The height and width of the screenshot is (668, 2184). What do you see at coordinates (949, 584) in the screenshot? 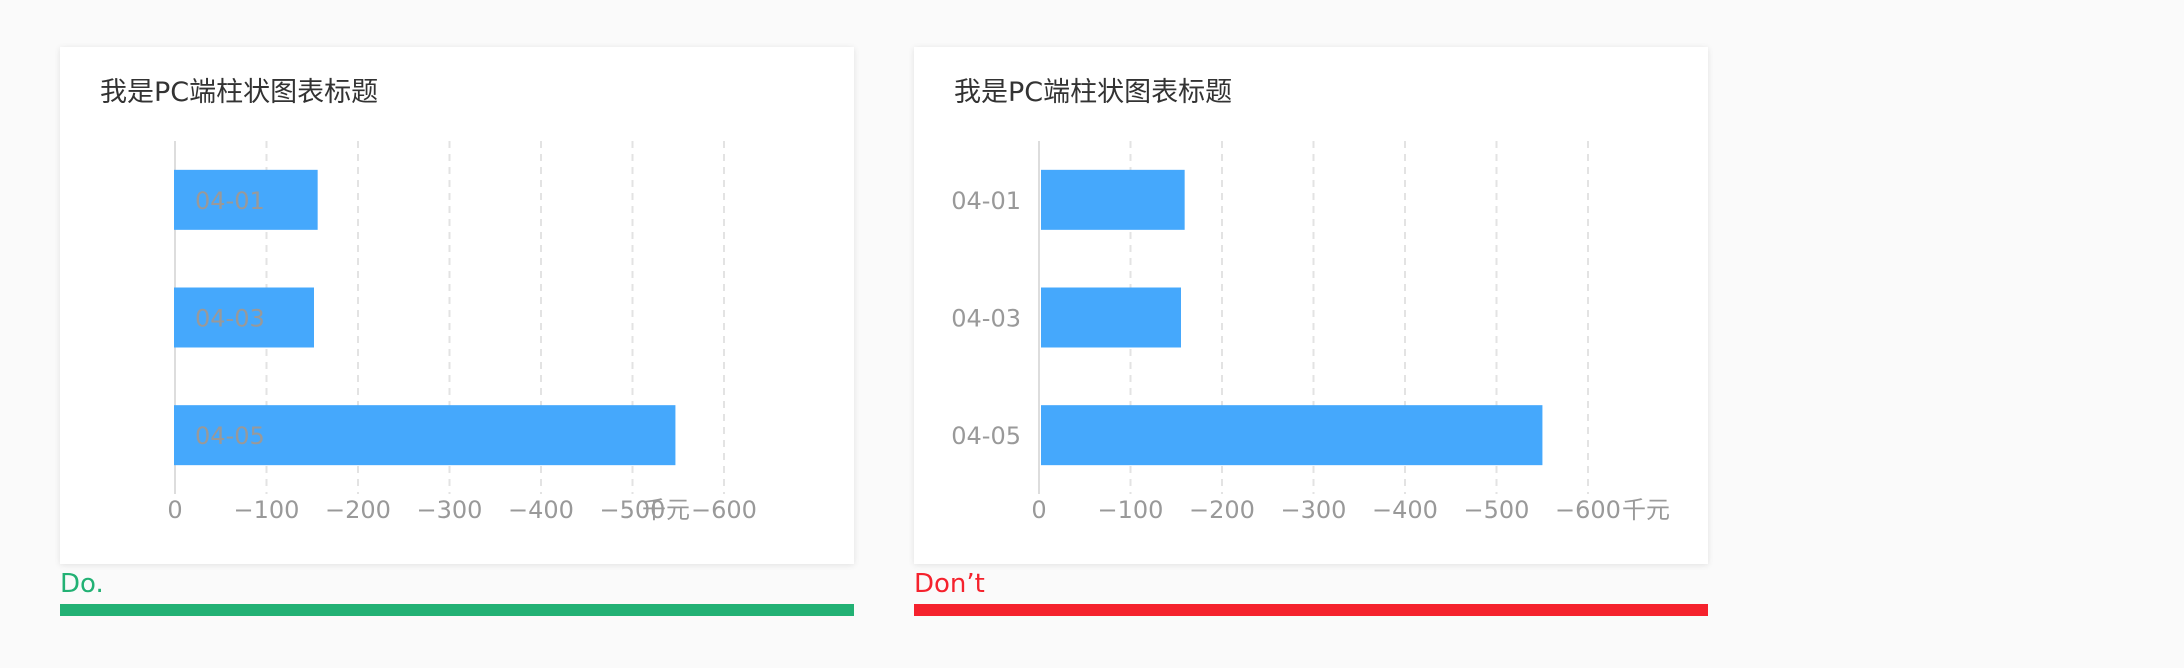
I see `dont-label: Don’t` at bounding box center [949, 584].